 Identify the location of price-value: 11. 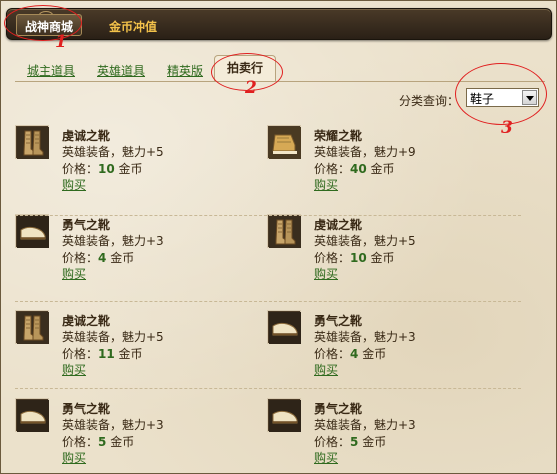
(106, 354).